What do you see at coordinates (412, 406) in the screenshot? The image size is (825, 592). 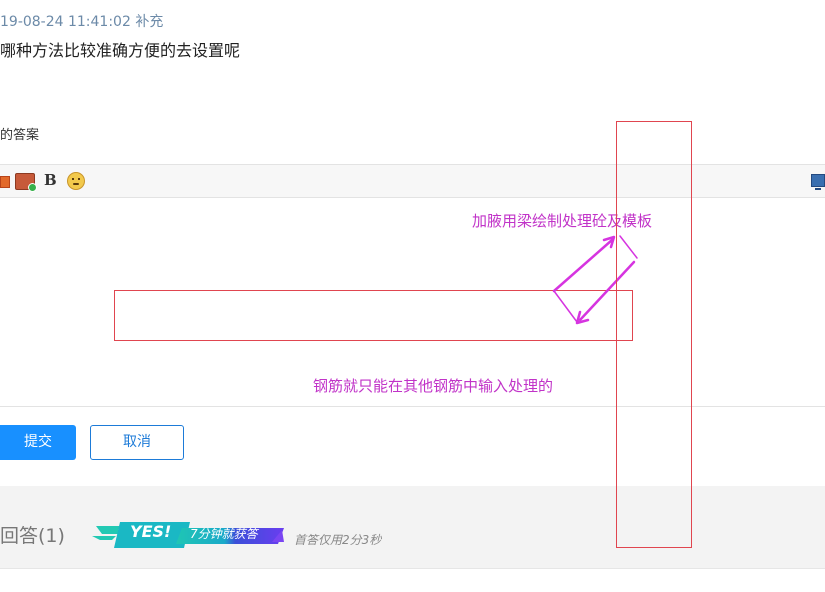 I see `editor-divider` at bounding box center [412, 406].